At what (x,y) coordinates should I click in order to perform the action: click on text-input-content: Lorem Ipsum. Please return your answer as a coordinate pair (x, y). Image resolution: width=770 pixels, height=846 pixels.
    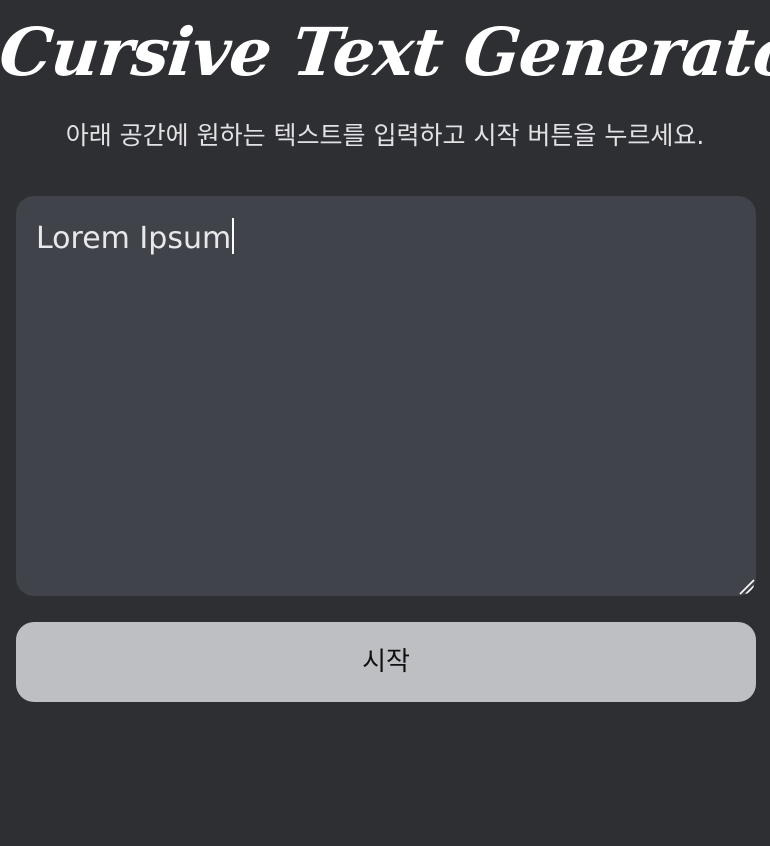
    Looking at the image, I should click on (386, 239).